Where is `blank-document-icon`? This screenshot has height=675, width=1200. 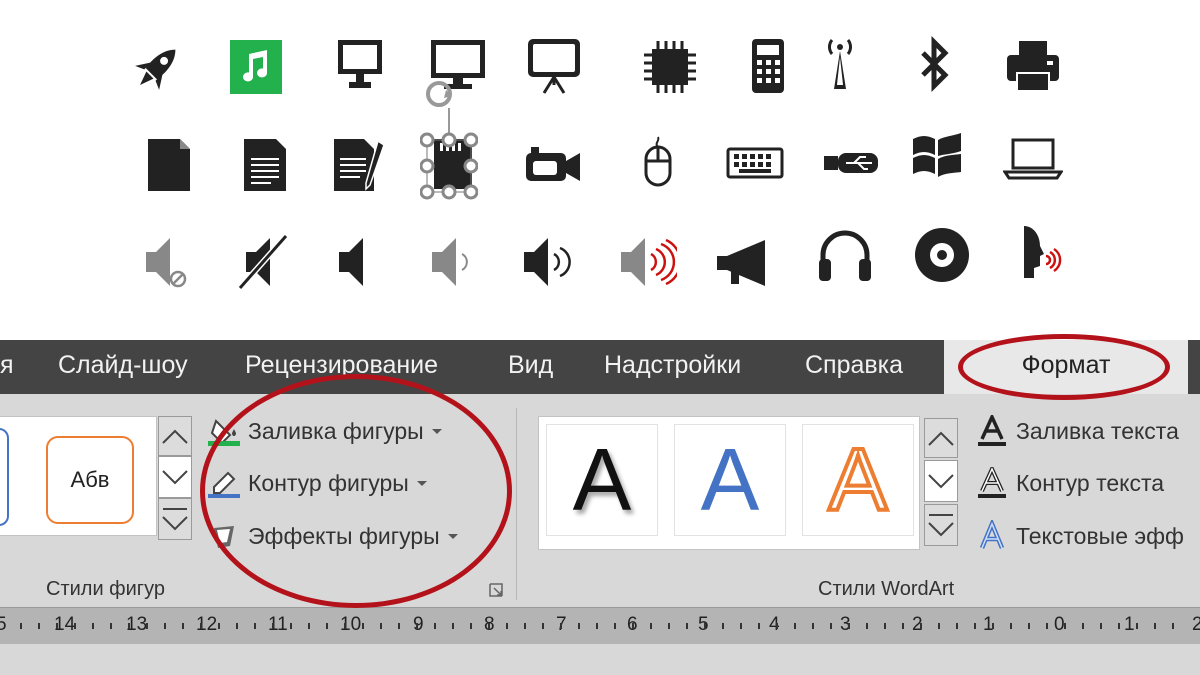 blank-document-icon is located at coordinates (170, 165).